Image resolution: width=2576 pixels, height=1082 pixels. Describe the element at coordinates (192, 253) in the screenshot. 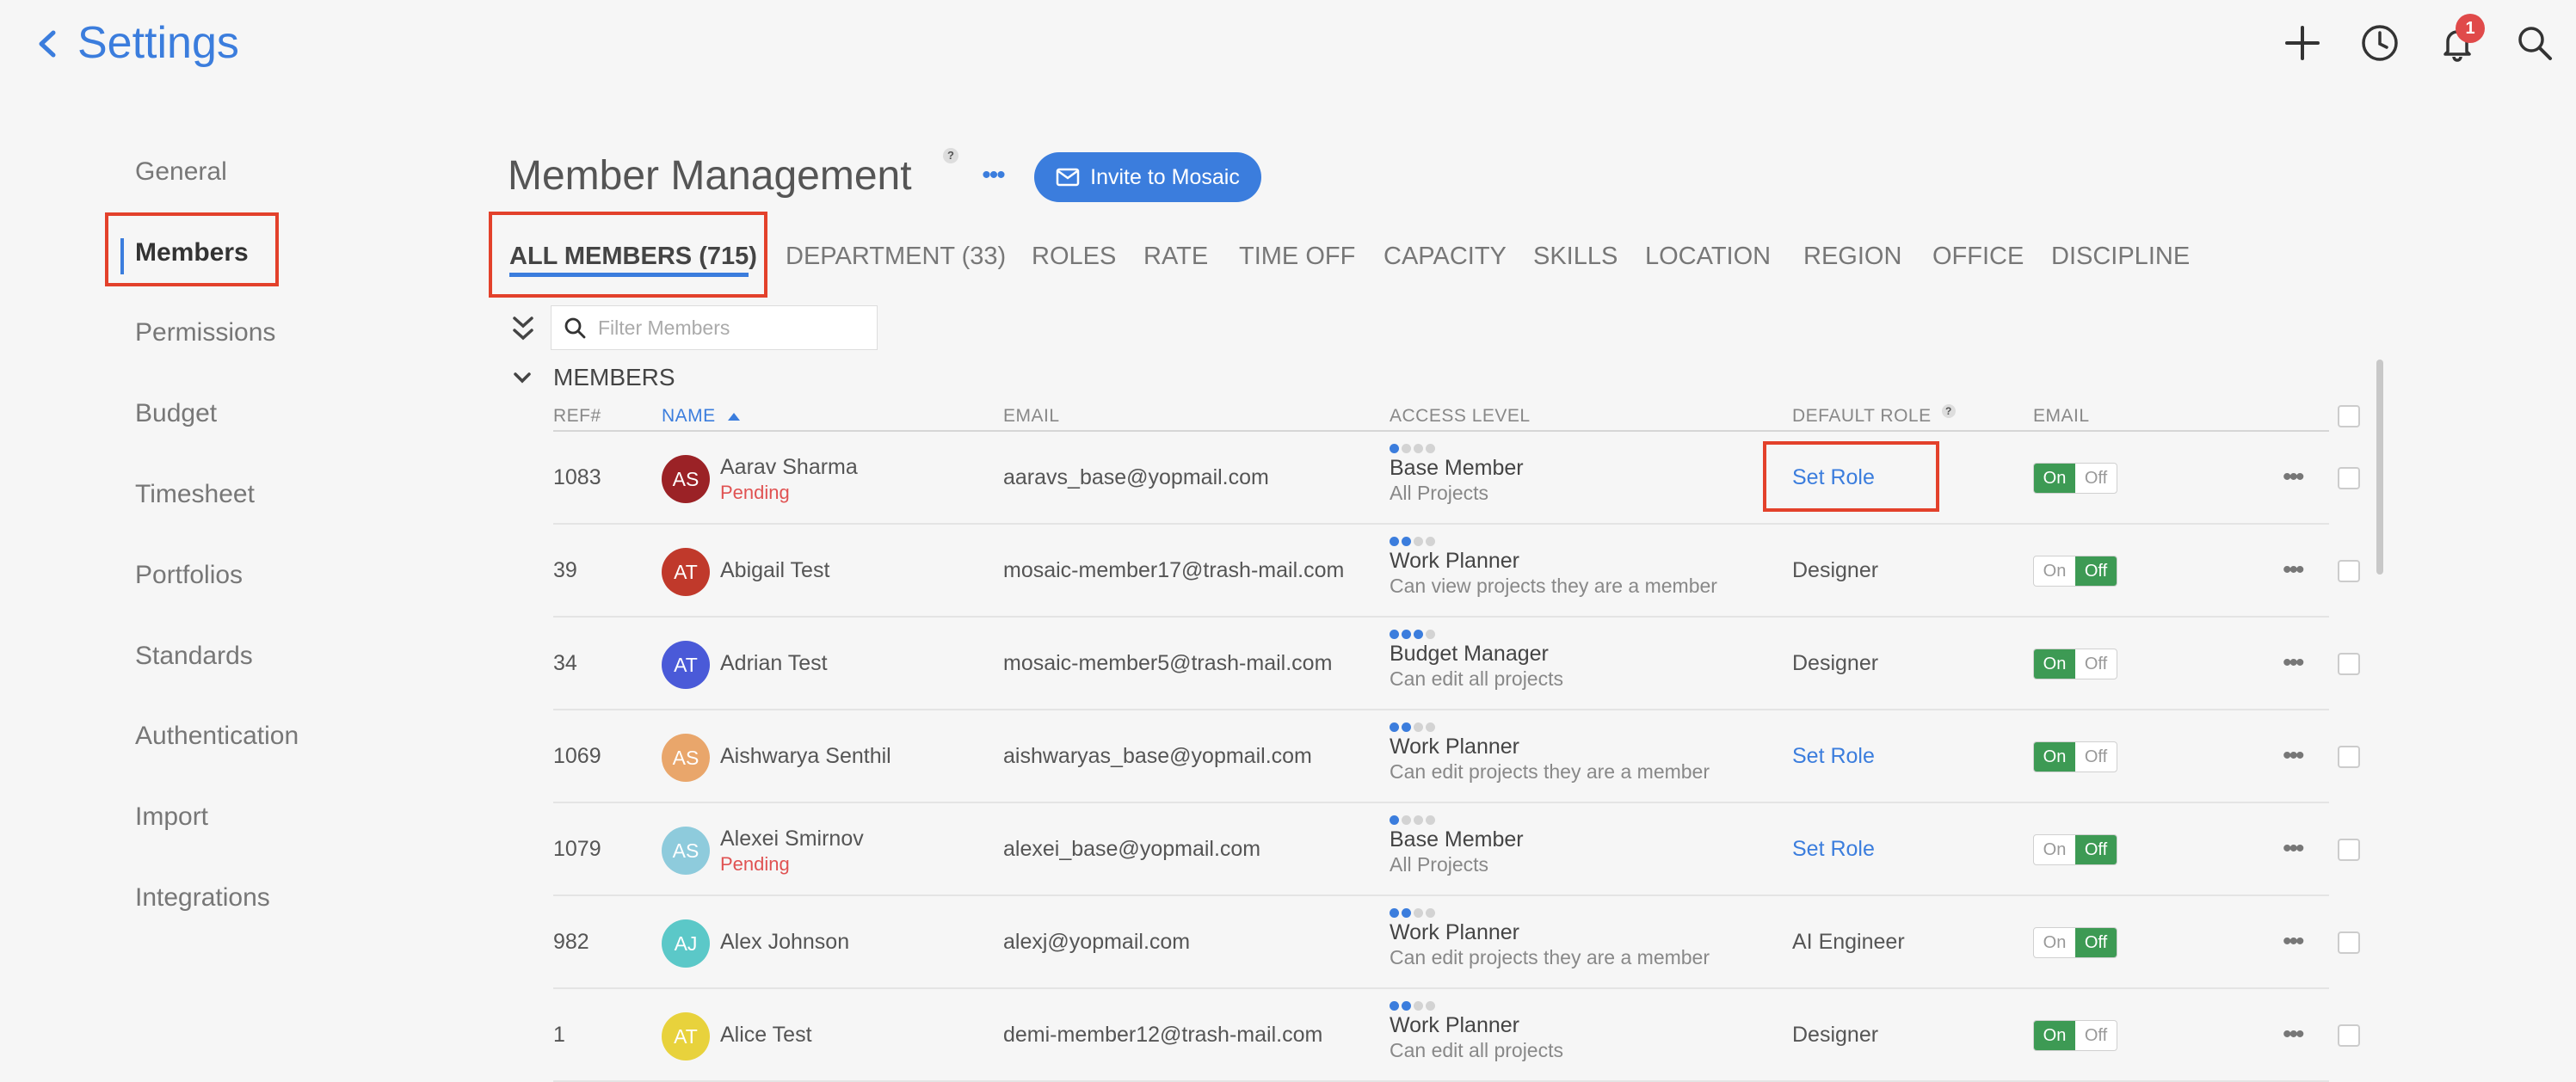

I see `sidebar-item-members: Members` at that location.